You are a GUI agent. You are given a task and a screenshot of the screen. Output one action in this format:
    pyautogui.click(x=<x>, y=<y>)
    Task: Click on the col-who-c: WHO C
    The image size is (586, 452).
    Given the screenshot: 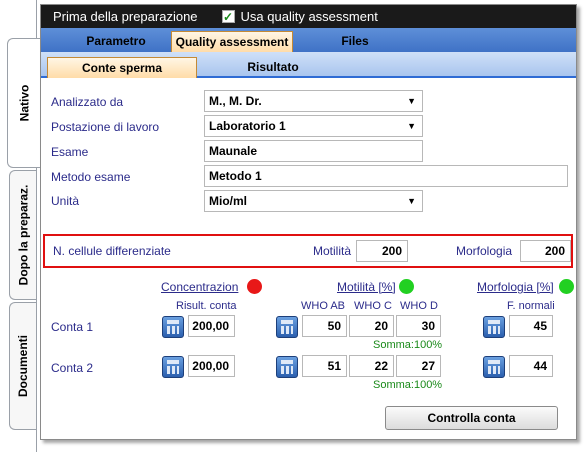 What is the action you would take?
    pyautogui.click(x=373, y=306)
    